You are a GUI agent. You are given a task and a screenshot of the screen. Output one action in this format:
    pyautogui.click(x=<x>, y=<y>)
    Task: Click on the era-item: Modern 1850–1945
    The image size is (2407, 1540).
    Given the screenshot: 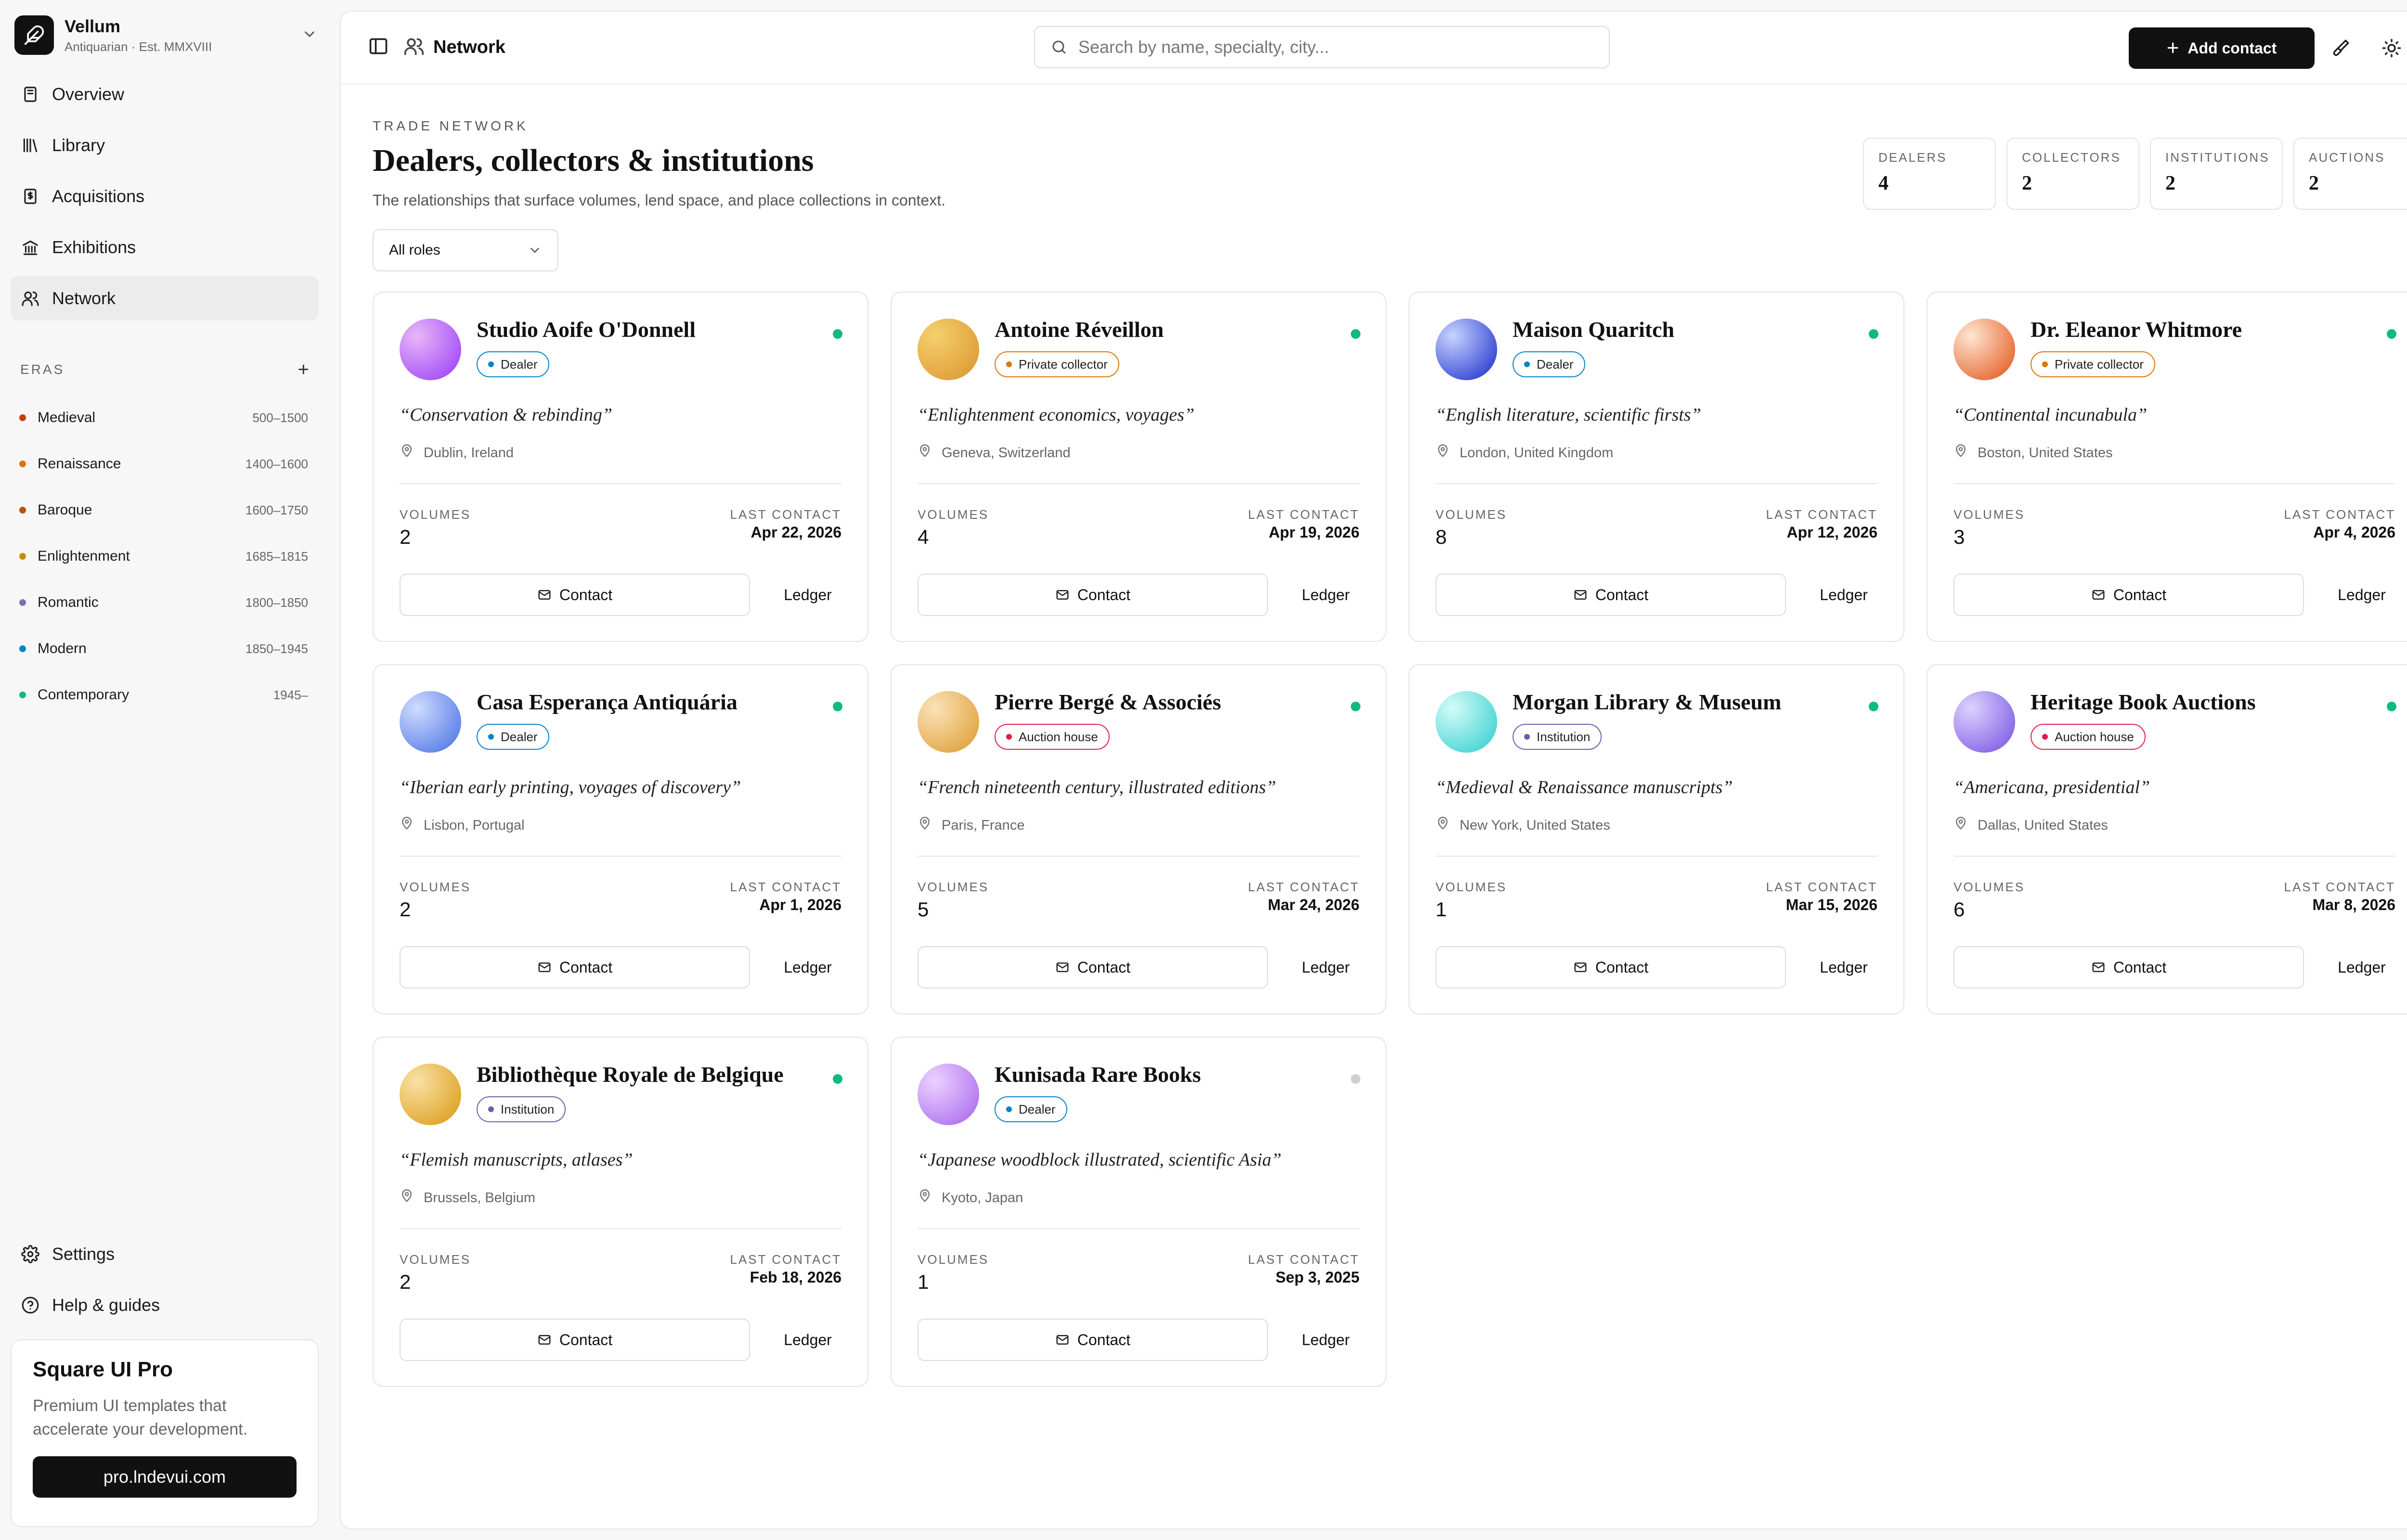 What is the action you would take?
    pyautogui.click(x=163, y=649)
    